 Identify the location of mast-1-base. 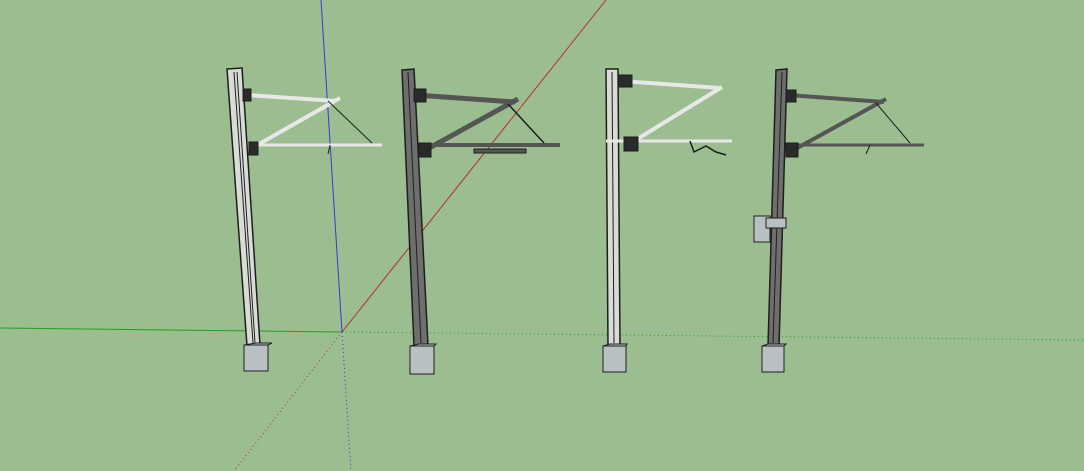
(256, 358).